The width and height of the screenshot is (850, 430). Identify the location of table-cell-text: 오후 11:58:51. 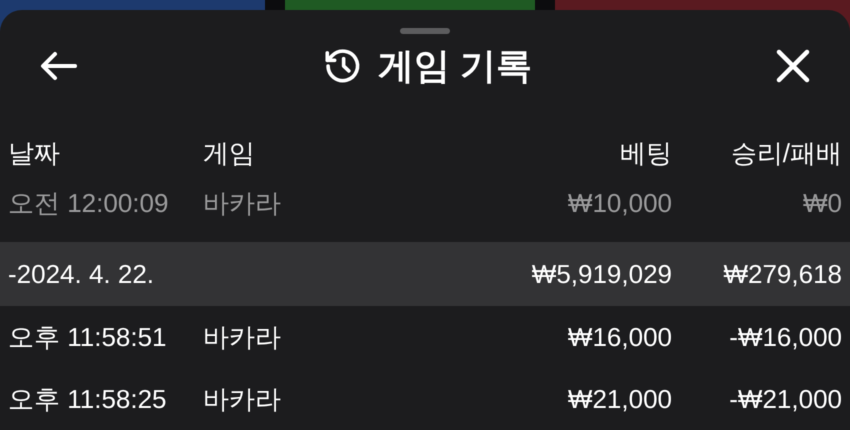
(88, 337).